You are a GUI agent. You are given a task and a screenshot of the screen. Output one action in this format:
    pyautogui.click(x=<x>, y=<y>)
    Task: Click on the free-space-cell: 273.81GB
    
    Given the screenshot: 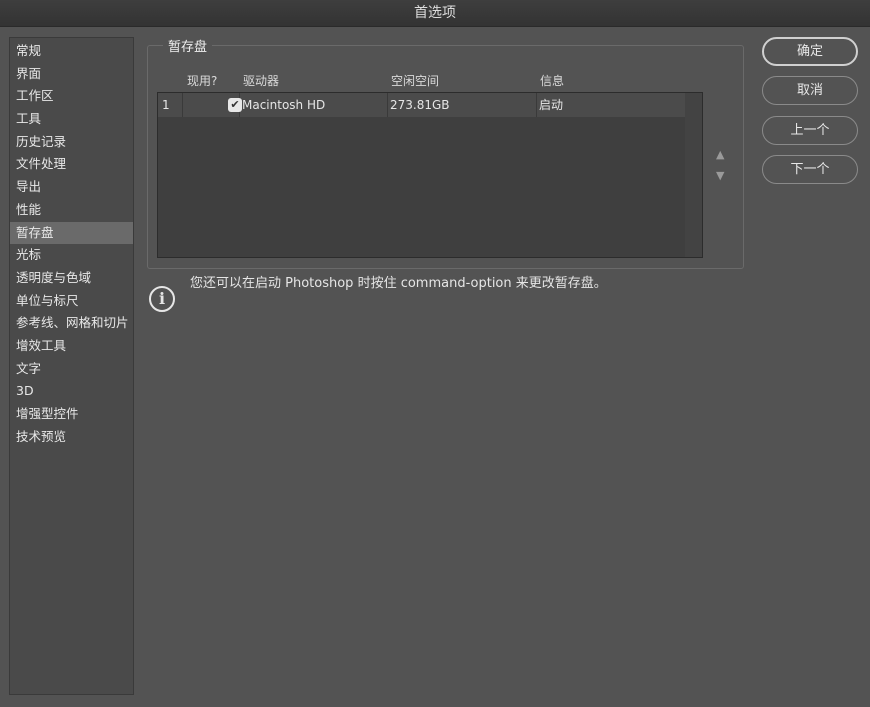 What is the action you would take?
    pyautogui.click(x=462, y=105)
    